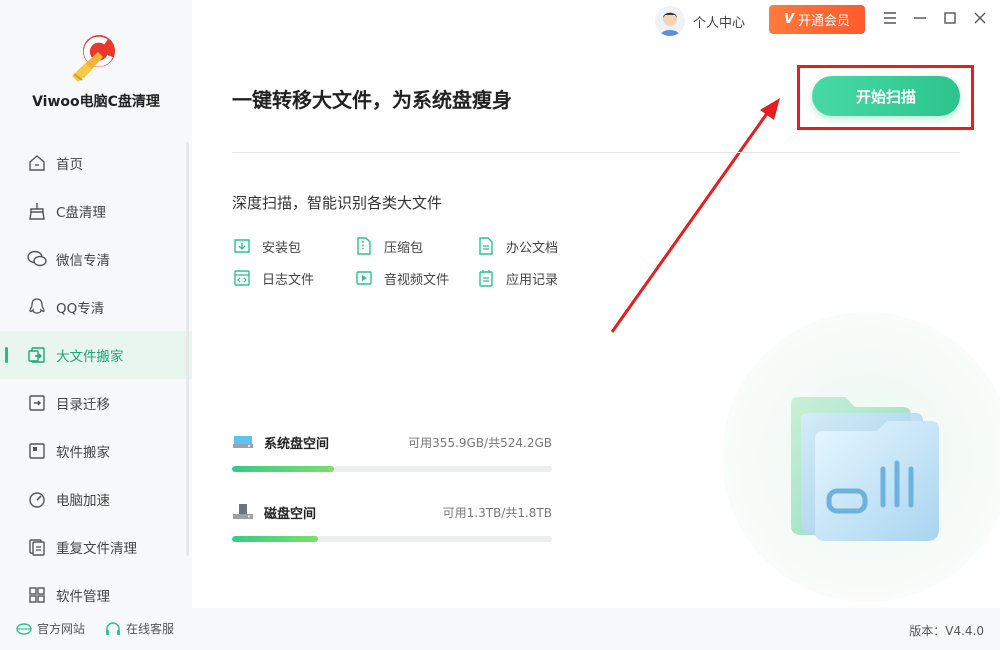  I want to click on sidebar-item-large-file-move: 大文件搬家, so click(96, 355).